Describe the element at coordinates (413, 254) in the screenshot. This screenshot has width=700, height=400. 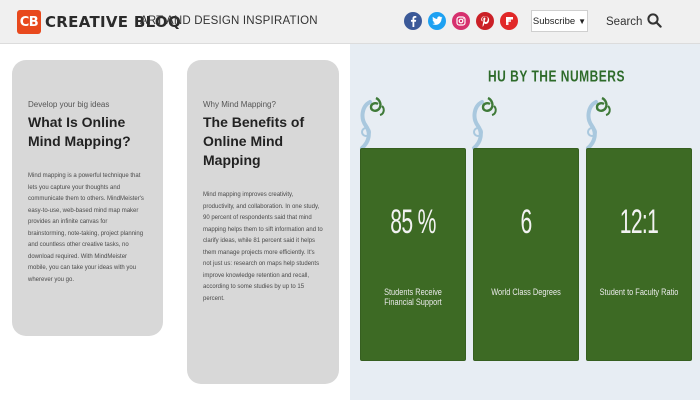
I see `stat-card-financial-support: 85 % Students Receive Financial Support` at that location.